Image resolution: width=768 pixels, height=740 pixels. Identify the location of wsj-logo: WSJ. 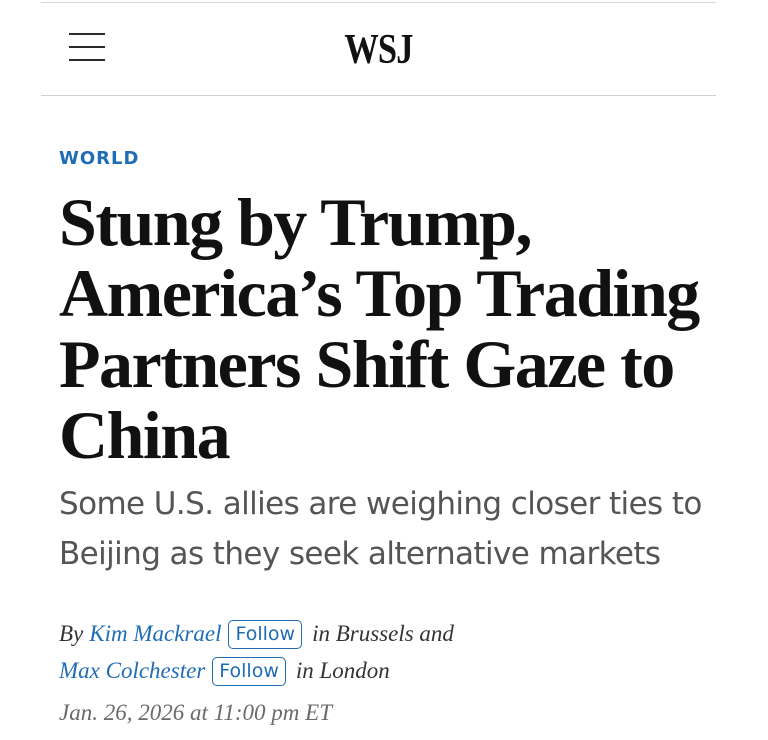
(379, 50).